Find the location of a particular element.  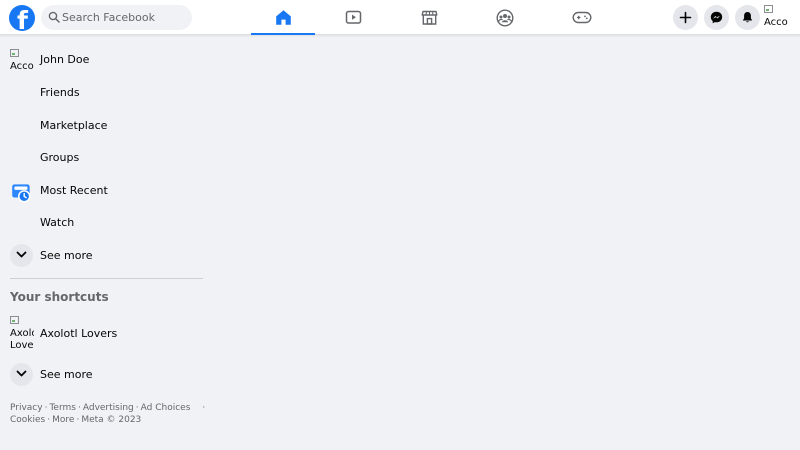

active-tab-indicator is located at coordinates (283, 34).